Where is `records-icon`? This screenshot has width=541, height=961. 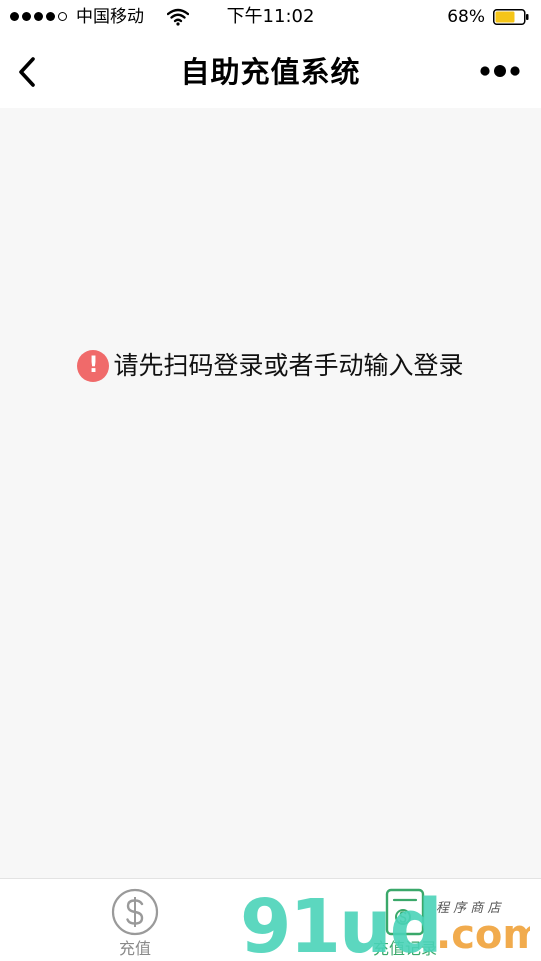
records-icon is located at coordinates (405, 912).